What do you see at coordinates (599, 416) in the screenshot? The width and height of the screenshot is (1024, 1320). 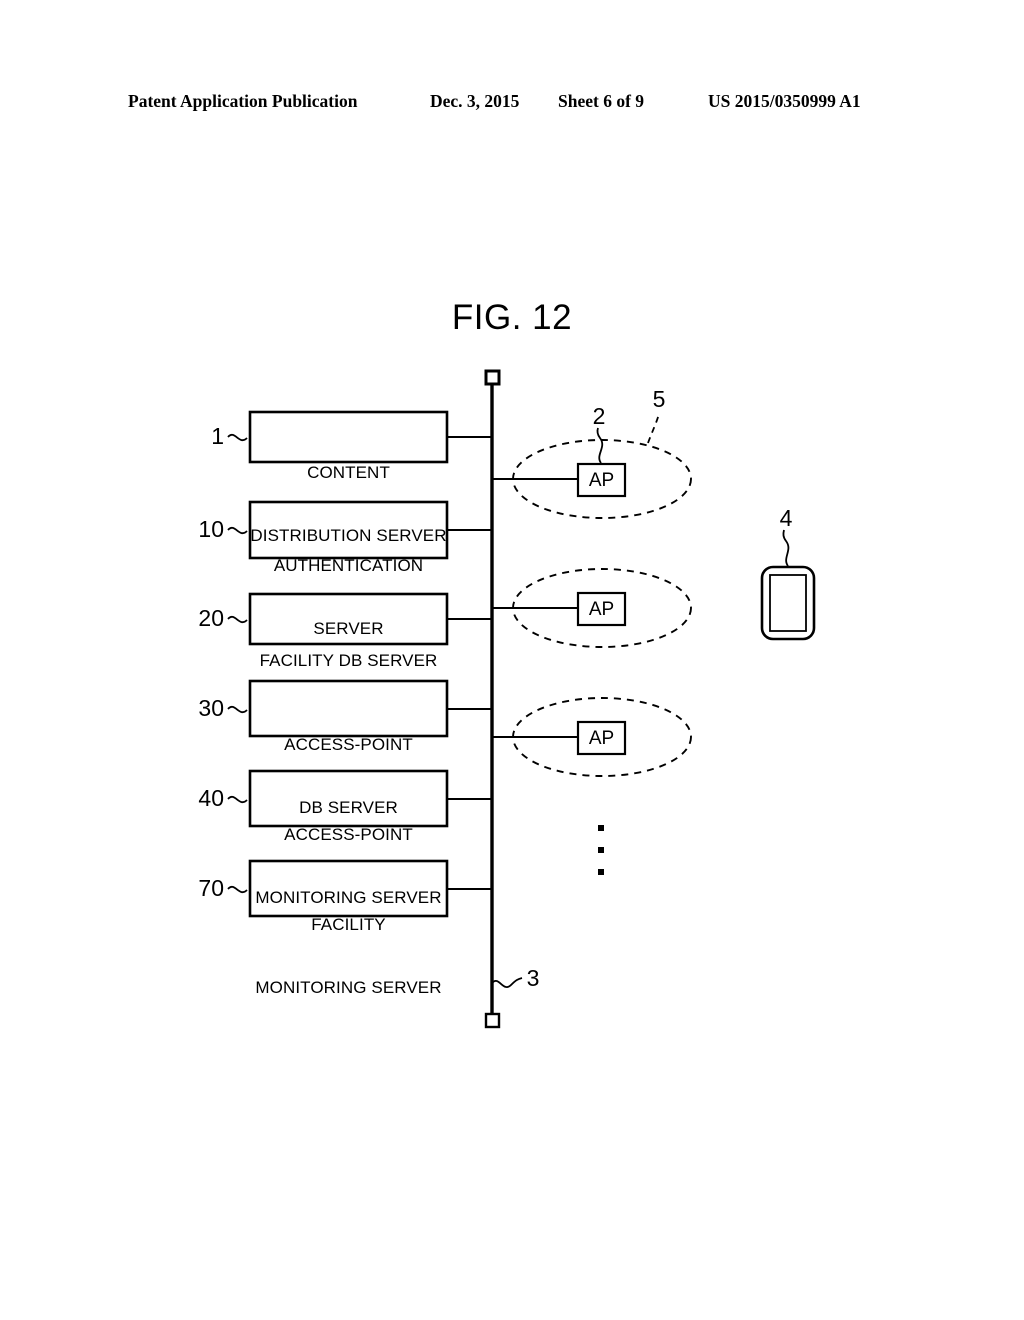 I see `reference-numeral-2: 2` at bounding box center [599, 416].